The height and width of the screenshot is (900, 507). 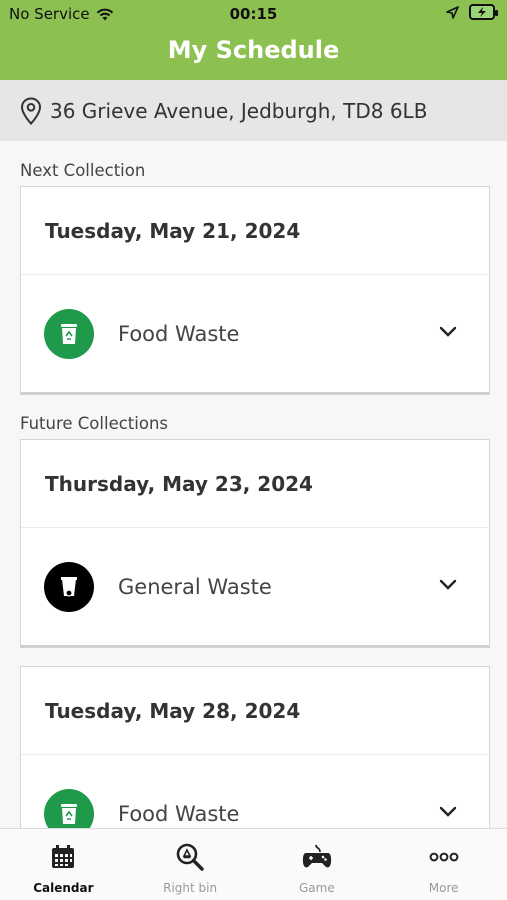 What do you see at coordinates (195, 586) in the screenshot?
I see `bin-type-label: General Waste` at bounding box center [195, 586].